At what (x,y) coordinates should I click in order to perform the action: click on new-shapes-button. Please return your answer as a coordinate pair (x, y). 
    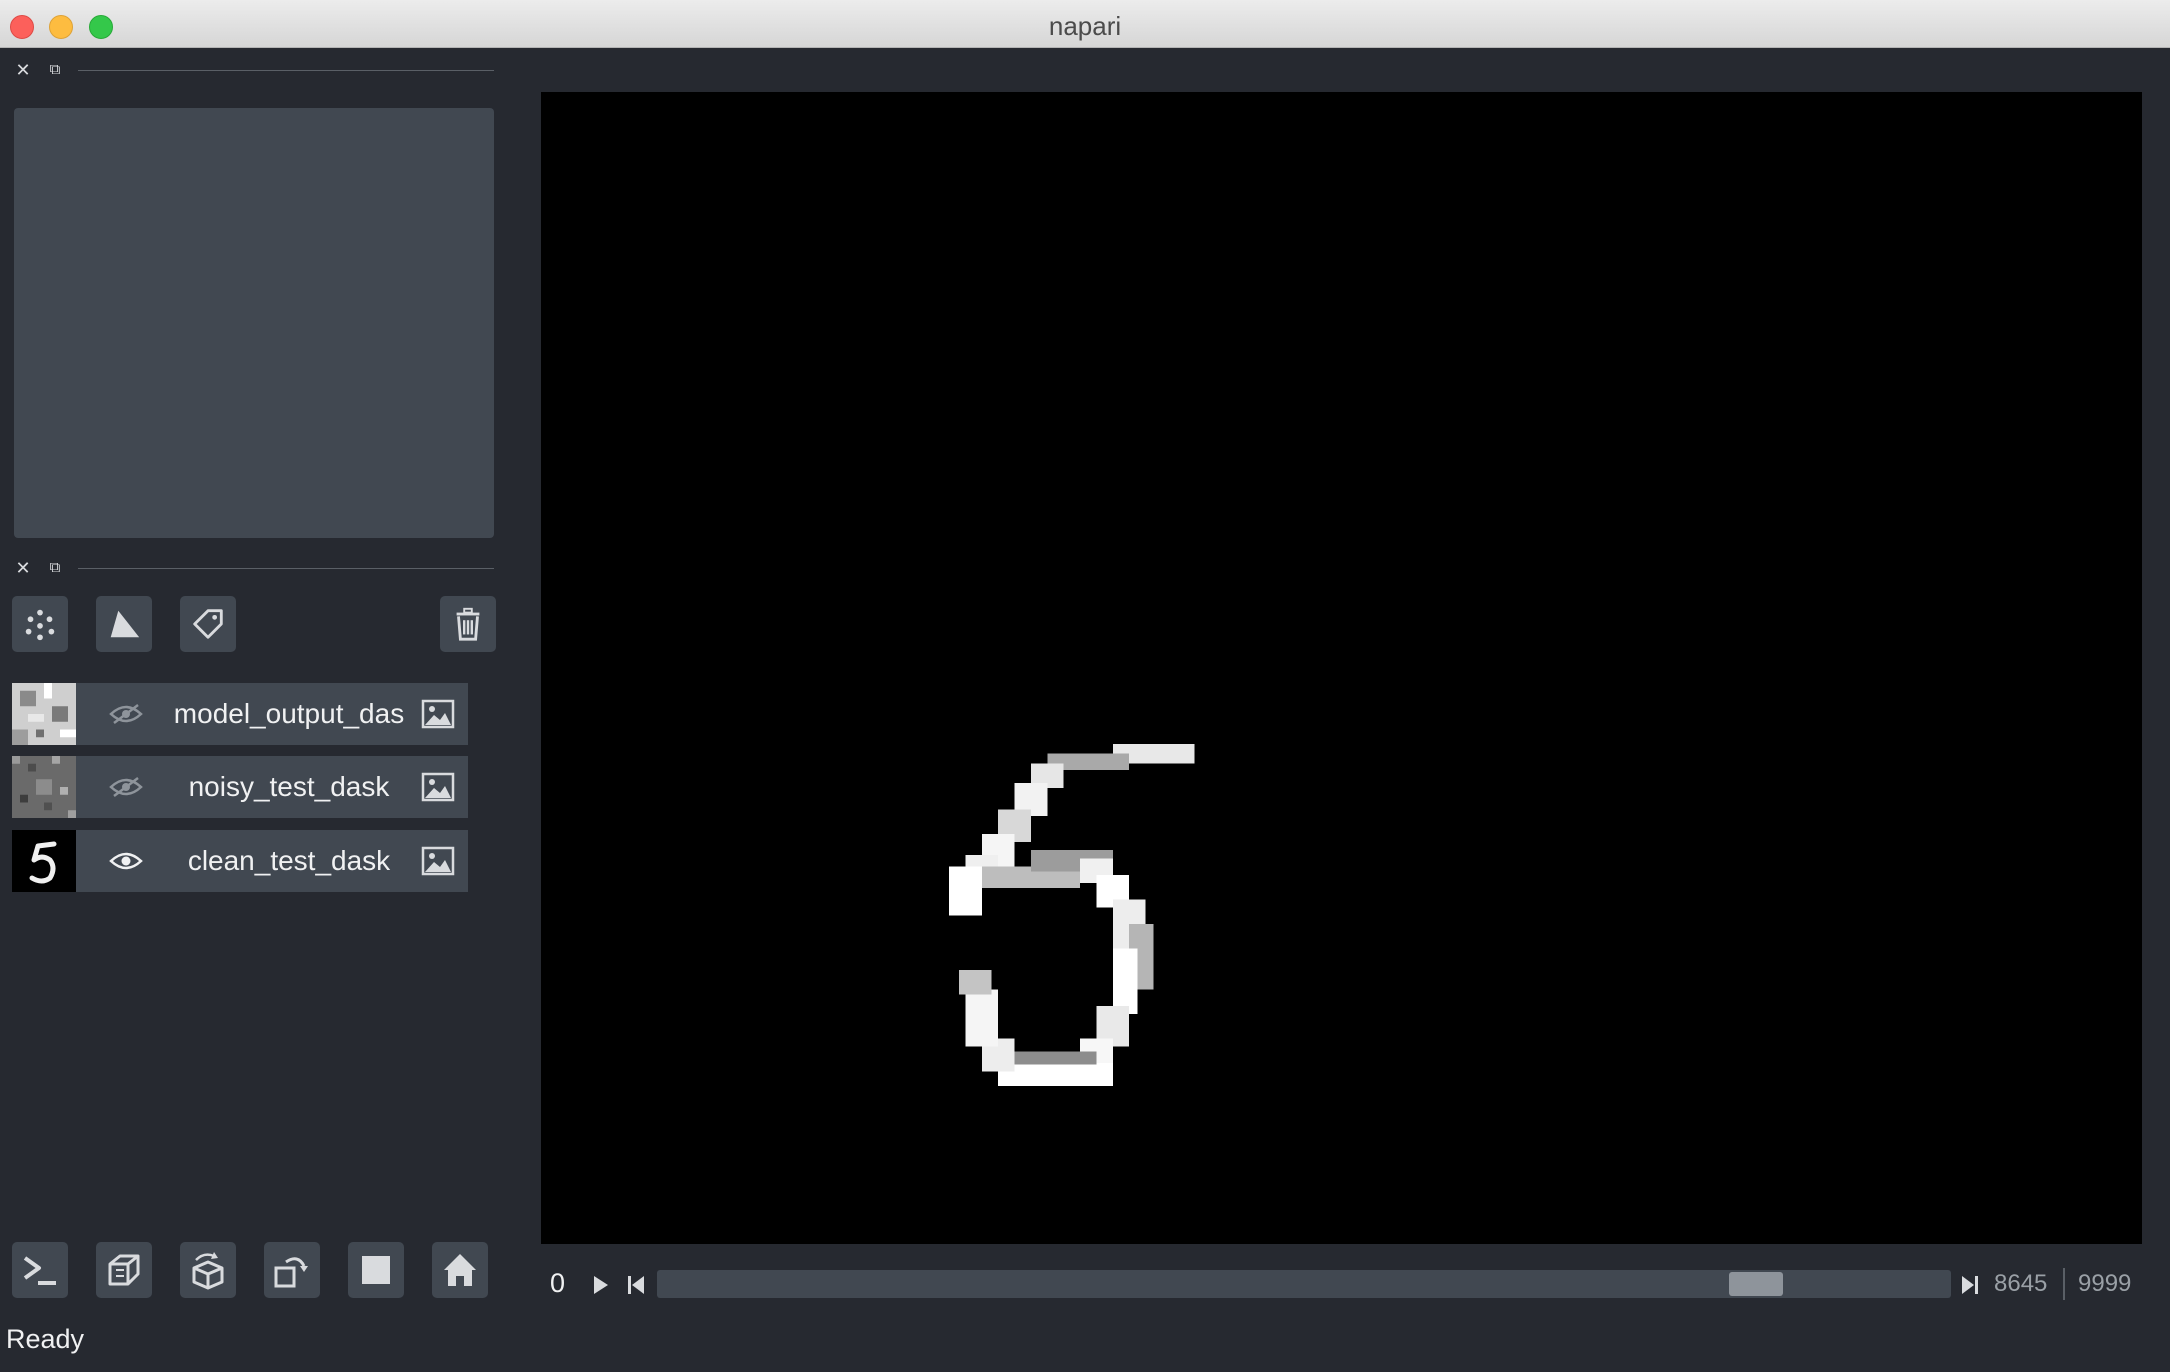
    Looking at the image, I should click on (124, 624).